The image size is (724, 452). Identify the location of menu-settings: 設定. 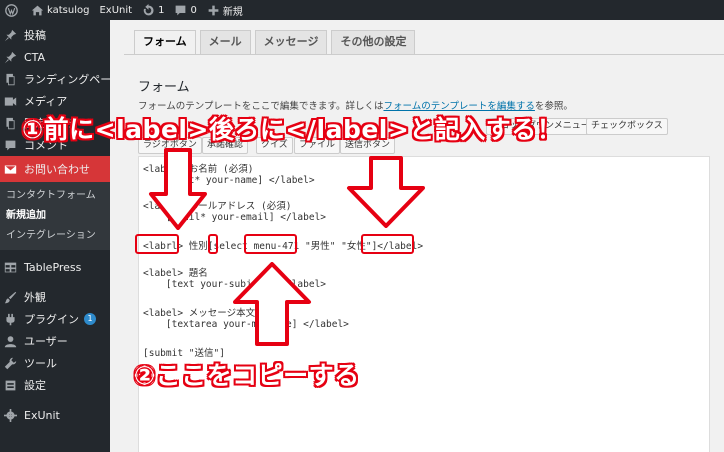
(55, 385).